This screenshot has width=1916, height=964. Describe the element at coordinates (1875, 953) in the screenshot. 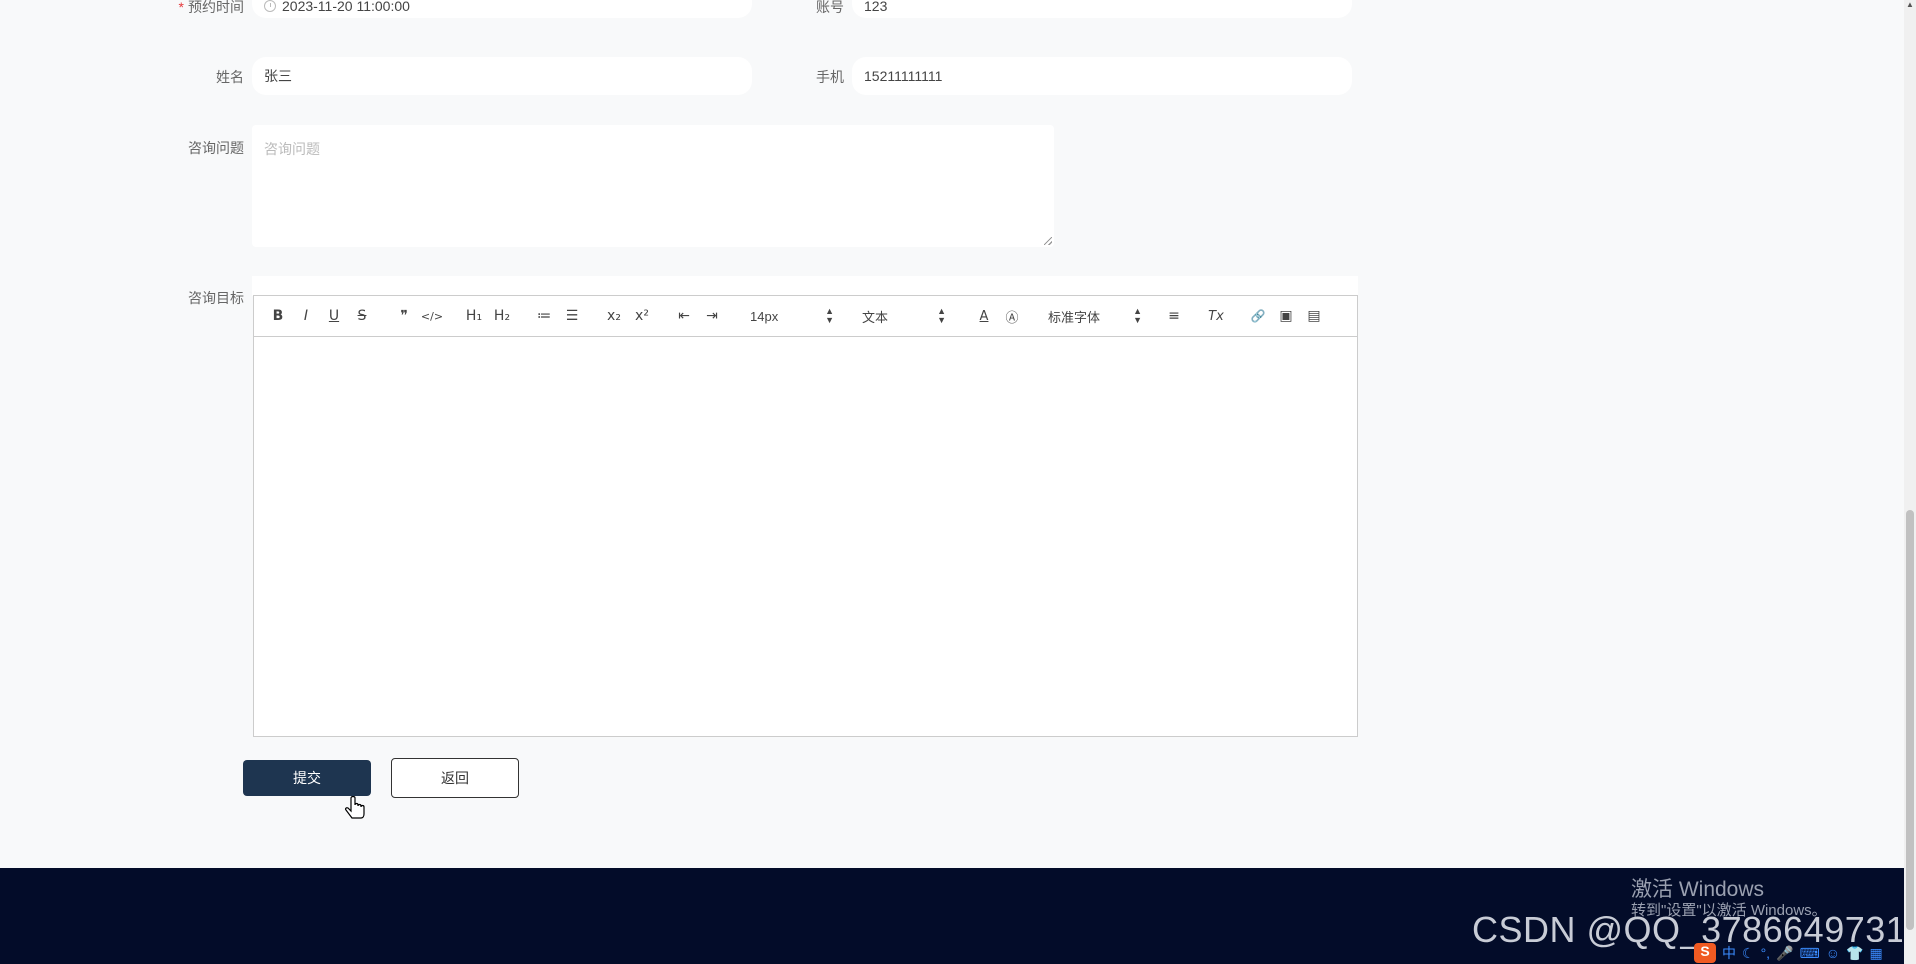

I see `grid-icon: ▦` at that location.